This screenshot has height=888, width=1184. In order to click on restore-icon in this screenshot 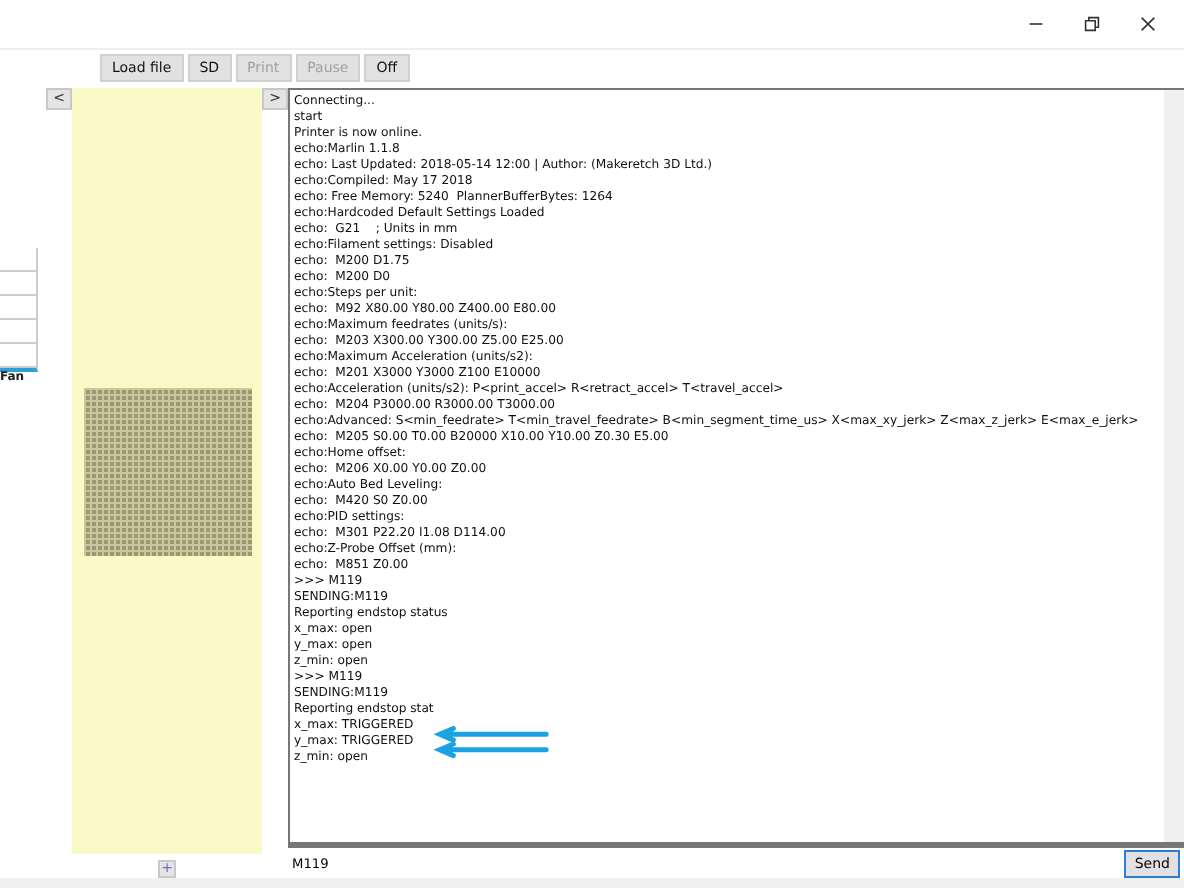, I will do `click(1092, 24)`.